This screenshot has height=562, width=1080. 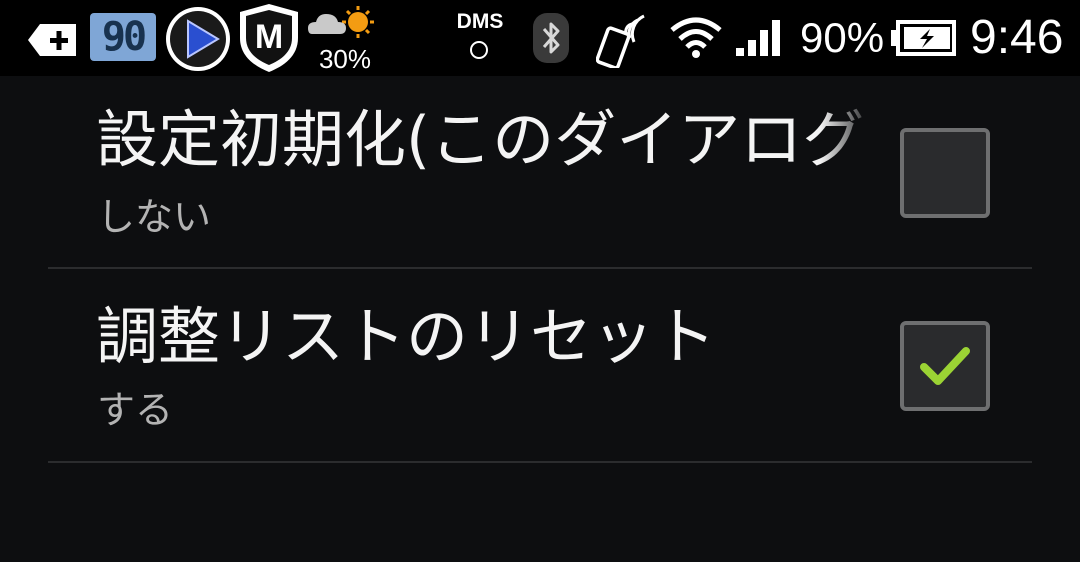 I want to click on battery-charging-icon, so click(x=923, y=38).